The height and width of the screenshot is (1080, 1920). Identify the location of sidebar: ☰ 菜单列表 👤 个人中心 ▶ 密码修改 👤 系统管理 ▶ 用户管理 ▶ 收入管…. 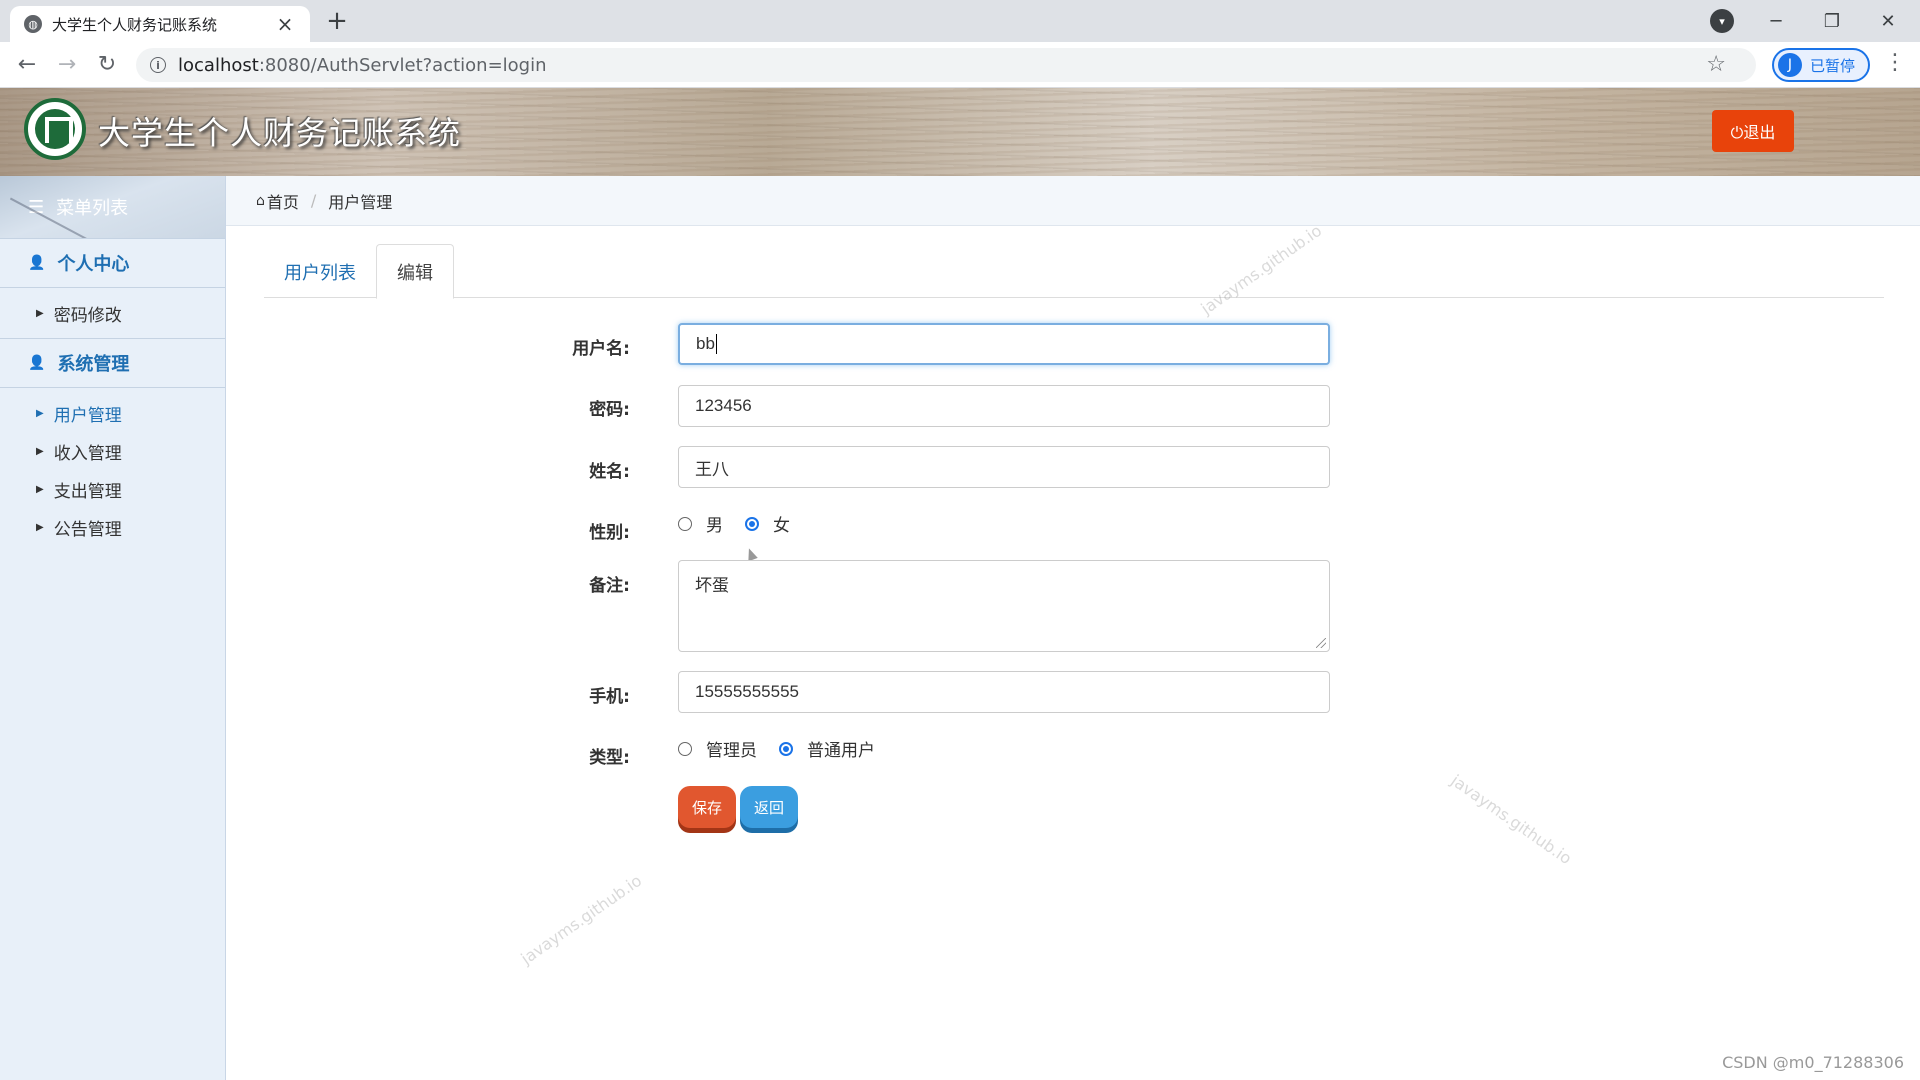
(113, 628).